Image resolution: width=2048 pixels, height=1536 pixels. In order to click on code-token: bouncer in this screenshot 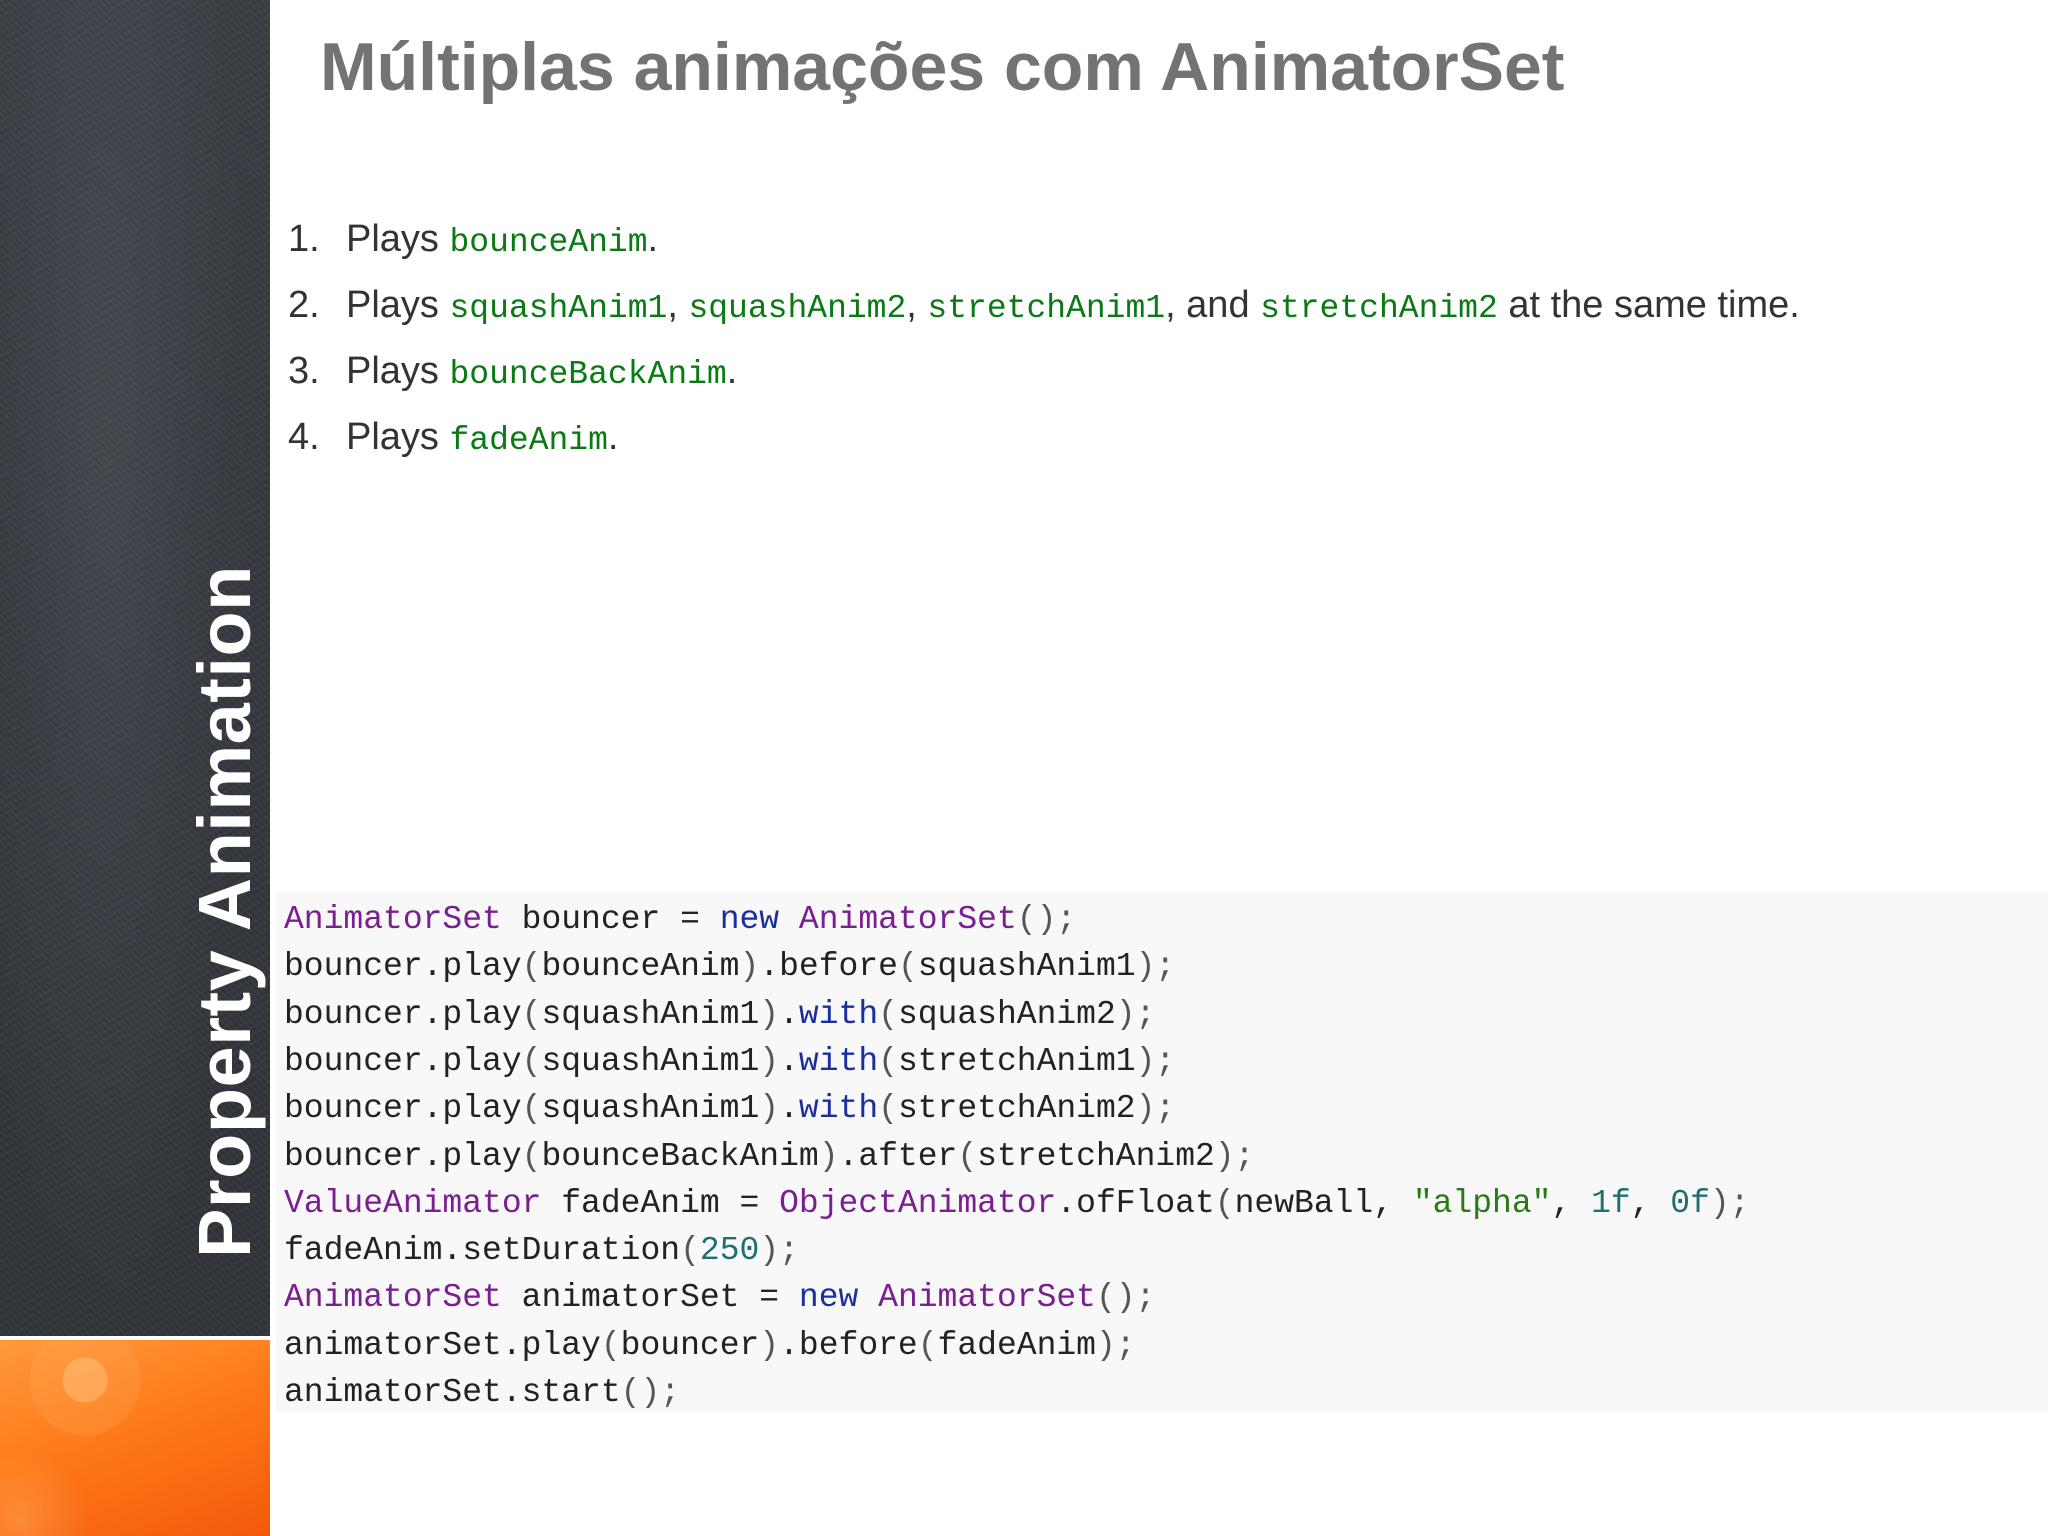, I will do `click(690, 1345)`.